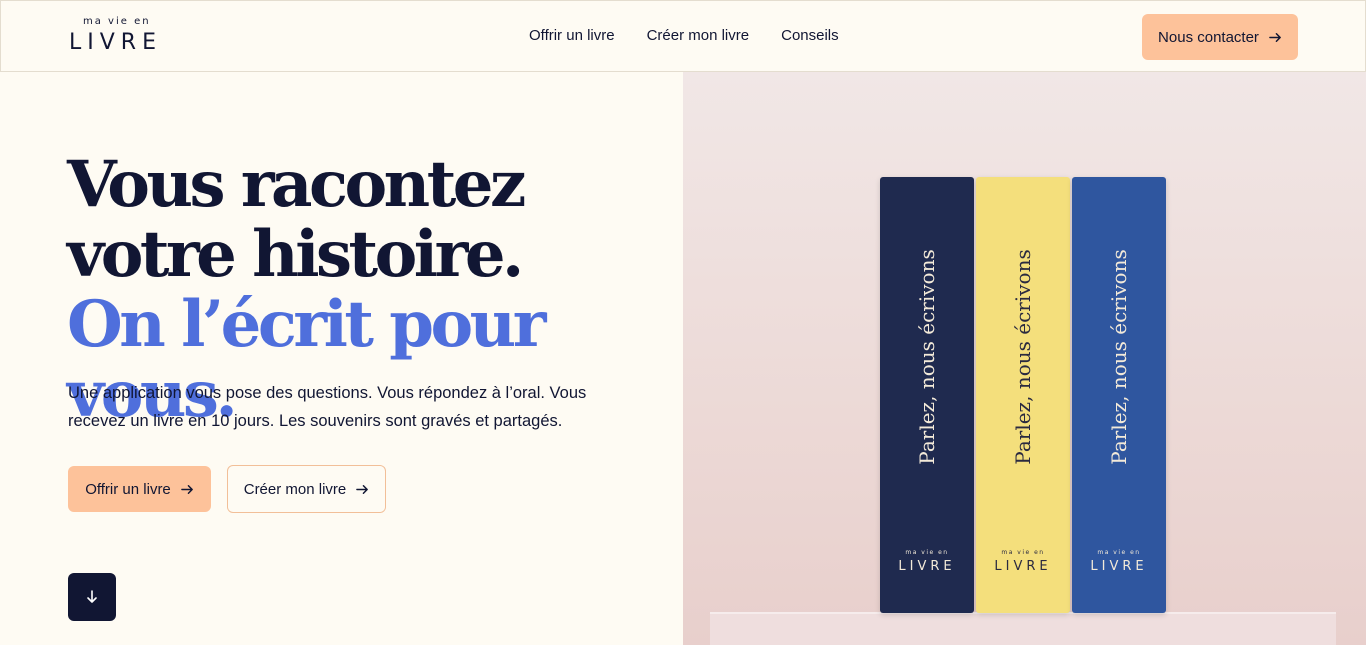 This screenshot has width=1366, height=645. I want to click on contact-button-label: Nous contacter, so click(1208, 37).